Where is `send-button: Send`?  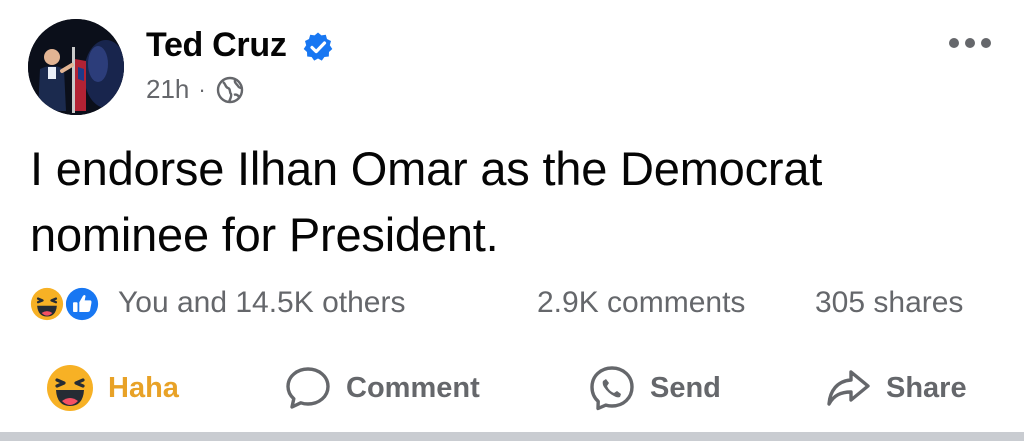
send-button: Send is located at coordinates (654, 388).